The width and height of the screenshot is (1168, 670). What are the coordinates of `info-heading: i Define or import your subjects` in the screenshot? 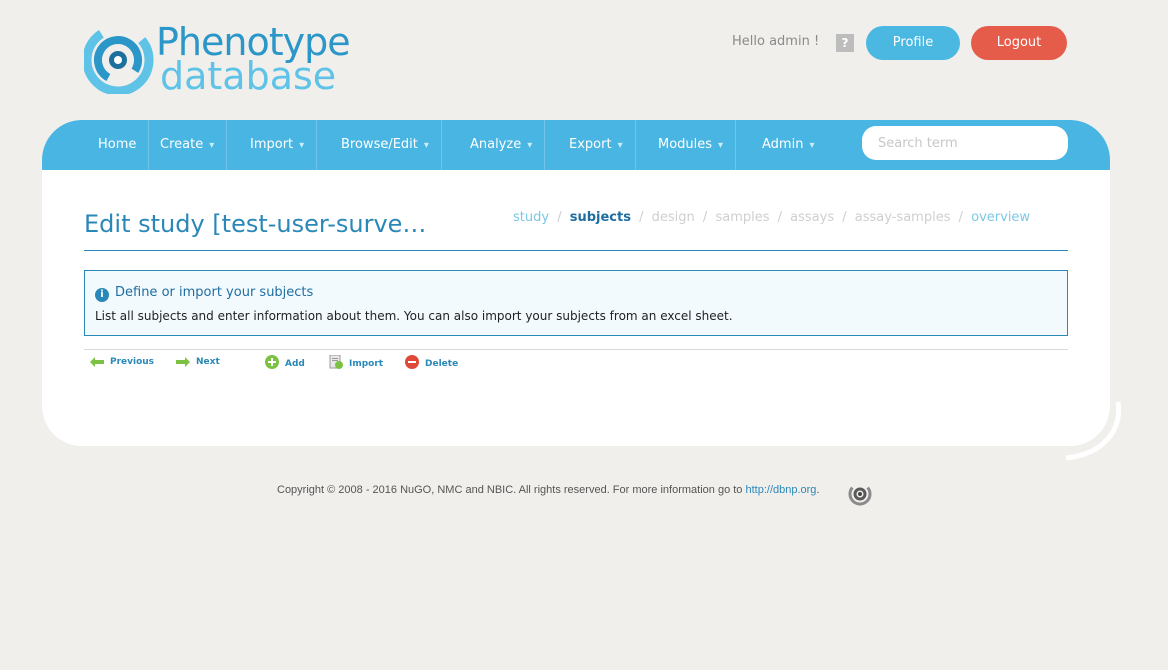 It's located at (204, 293).